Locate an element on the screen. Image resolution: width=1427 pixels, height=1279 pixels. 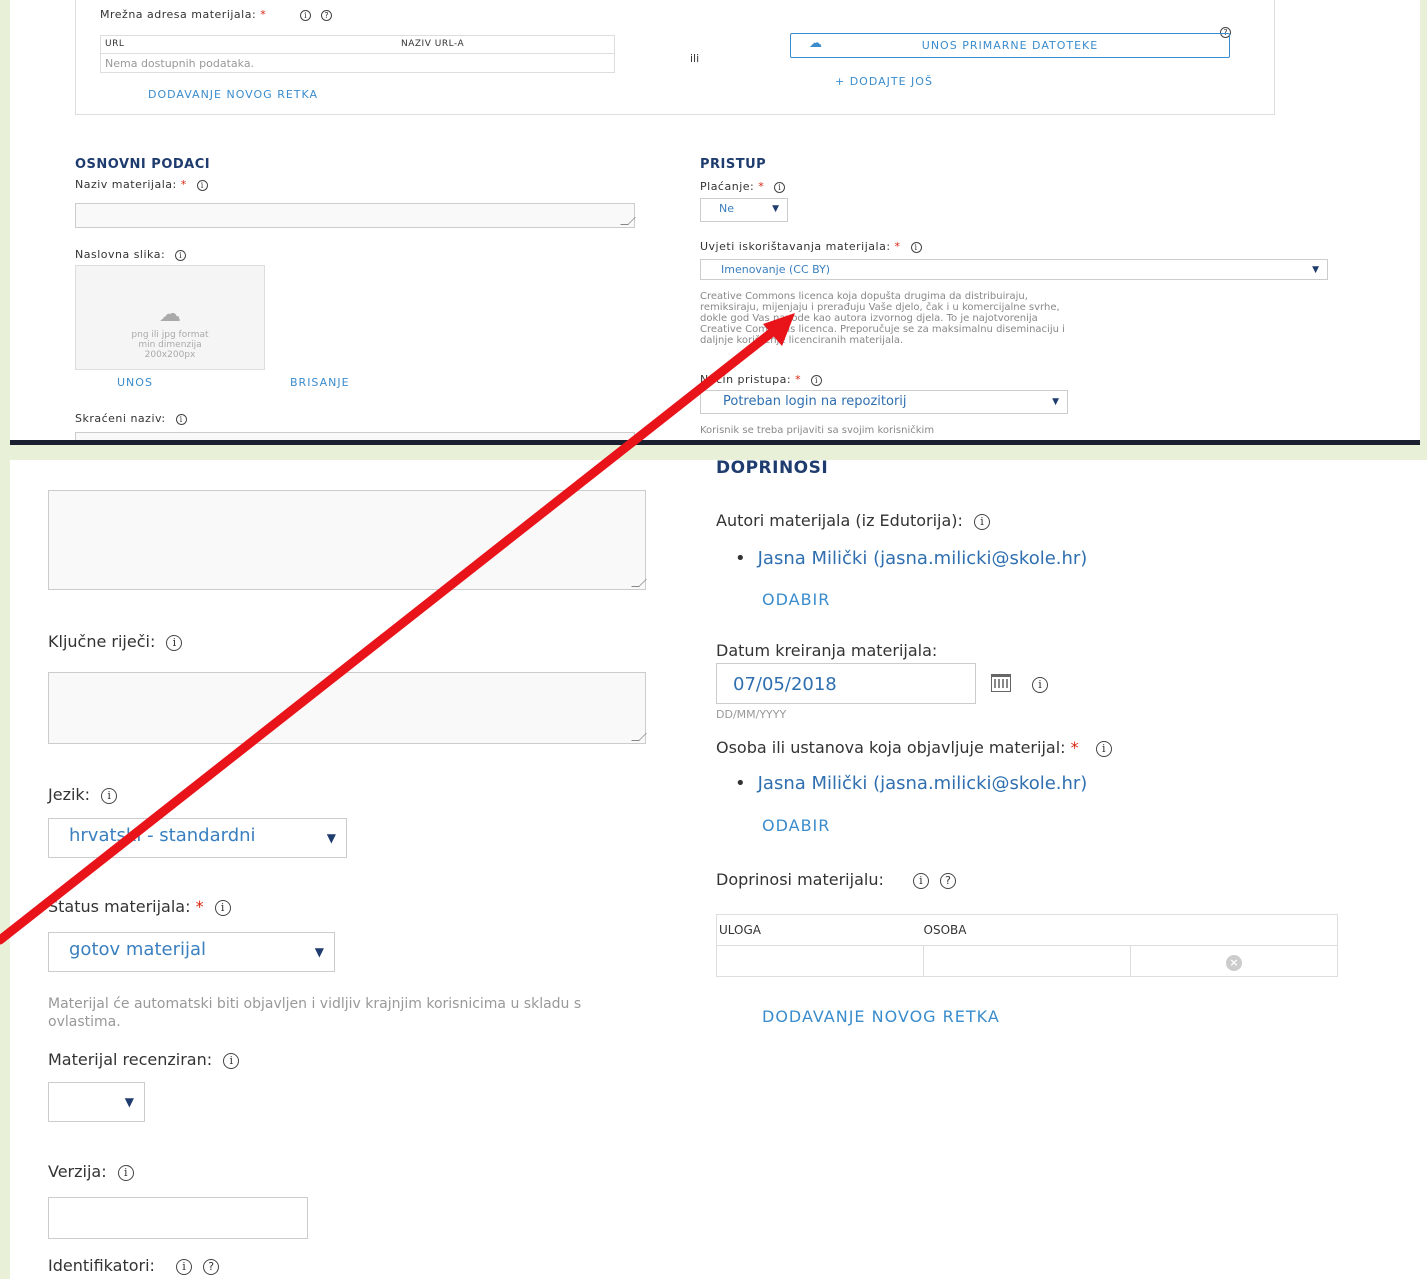
name-label: Naziv materijala: is located at coordinates (126, 184).